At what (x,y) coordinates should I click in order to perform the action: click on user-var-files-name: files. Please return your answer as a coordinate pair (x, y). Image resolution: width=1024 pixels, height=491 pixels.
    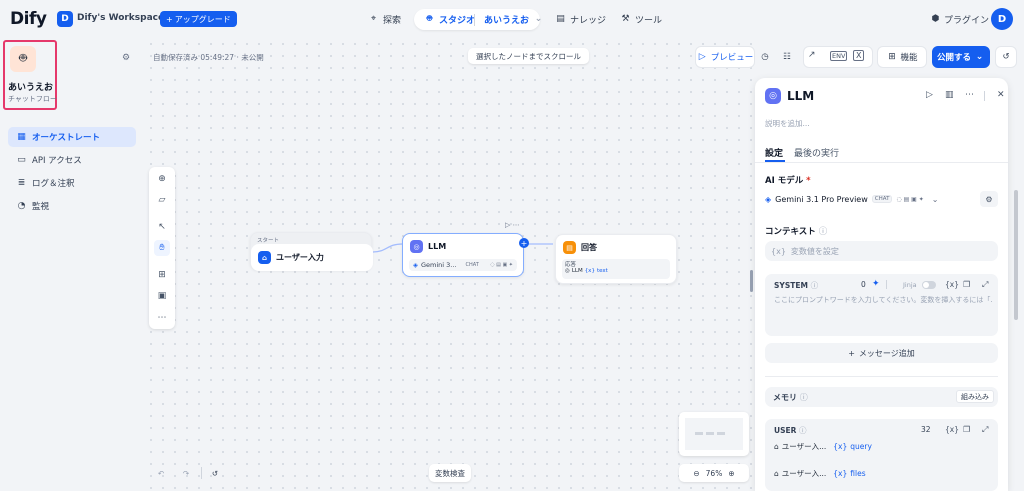
    Looking at the image, I should click on (858, 473).